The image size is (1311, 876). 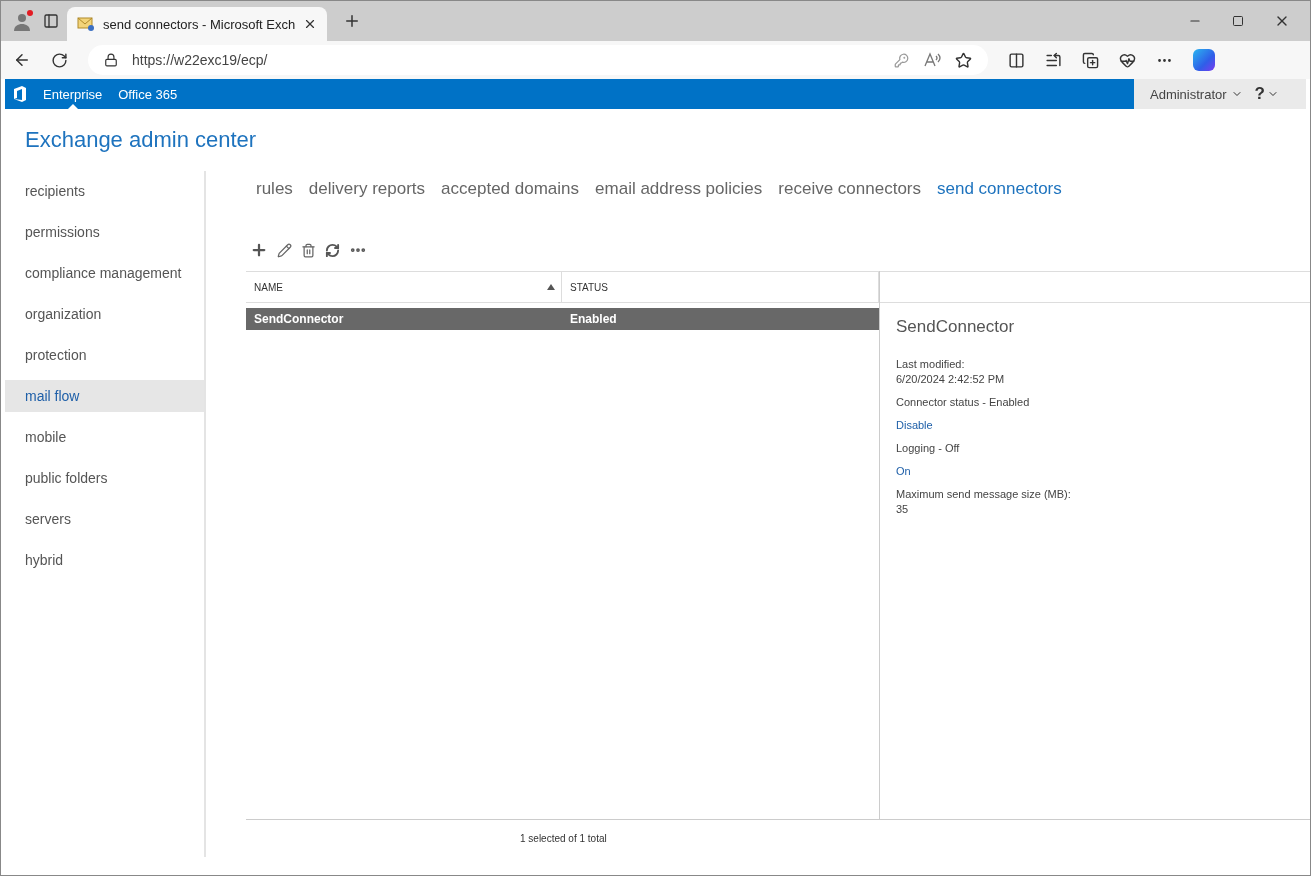 What do you see at coordinates (563, 838) in the screenshot?
I see `status-text: 1 selected of 1 total` at bounding box center [563, 838].